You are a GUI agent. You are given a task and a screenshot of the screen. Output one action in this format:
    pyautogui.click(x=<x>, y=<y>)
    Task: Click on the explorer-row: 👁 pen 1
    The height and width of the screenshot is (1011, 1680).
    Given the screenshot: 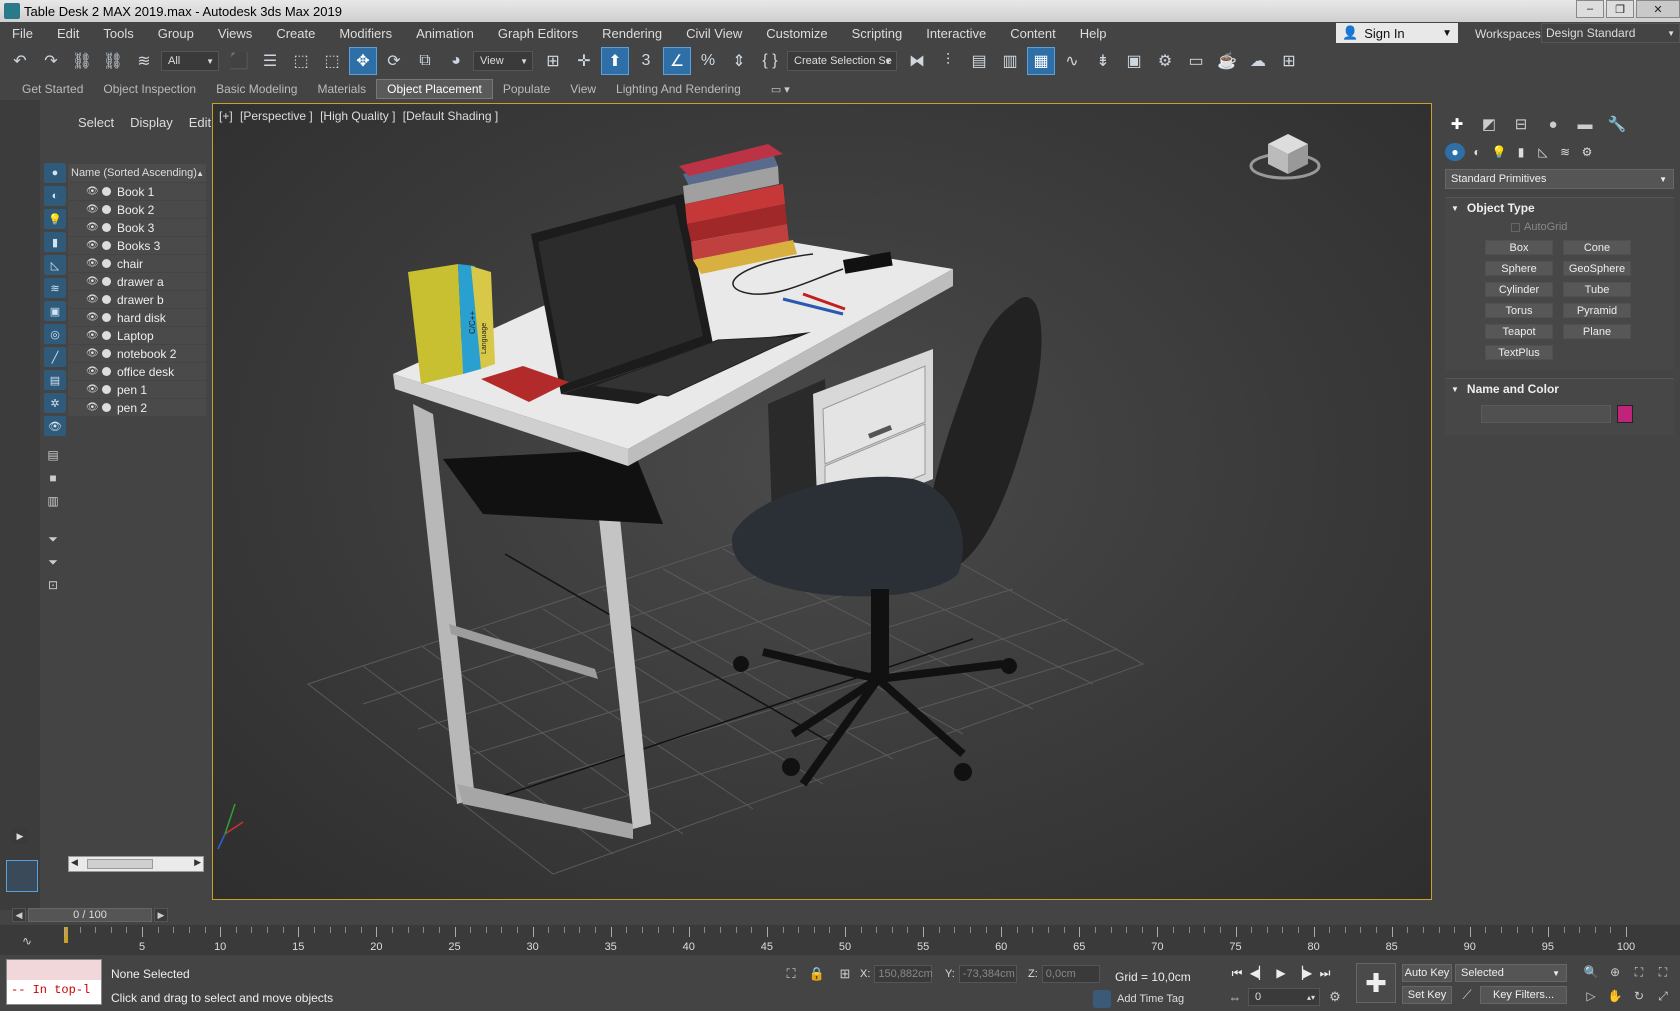 What is the action you would take?
    pyautogui.click(x=137, y=390)
    